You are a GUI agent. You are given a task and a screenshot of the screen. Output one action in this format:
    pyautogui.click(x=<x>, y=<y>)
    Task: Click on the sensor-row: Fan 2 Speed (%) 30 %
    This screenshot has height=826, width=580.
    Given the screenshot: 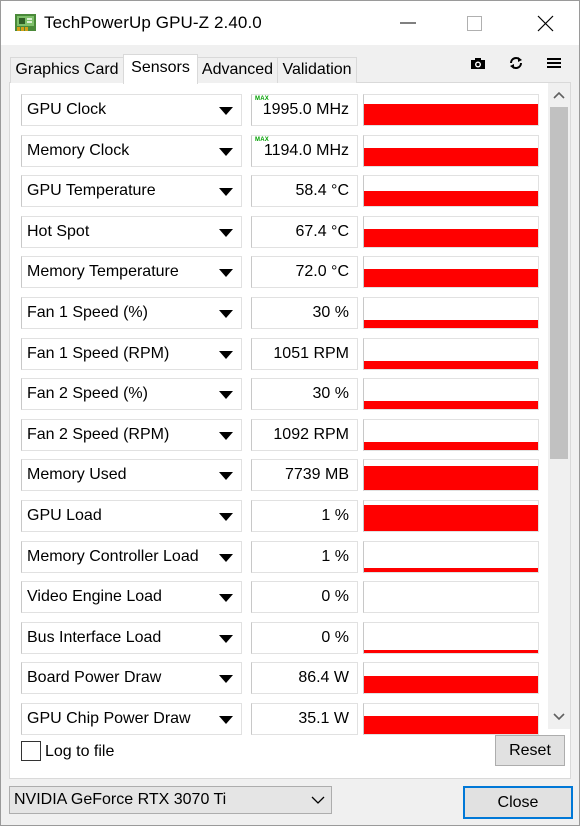 What is the action you would take?
    pyautogui.click(x=280, y=394)
    